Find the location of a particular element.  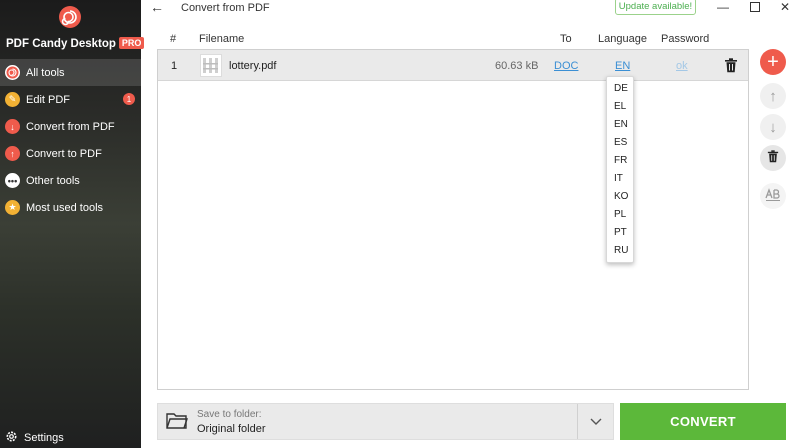

language-option: DE is located at coordinates (620, 89).